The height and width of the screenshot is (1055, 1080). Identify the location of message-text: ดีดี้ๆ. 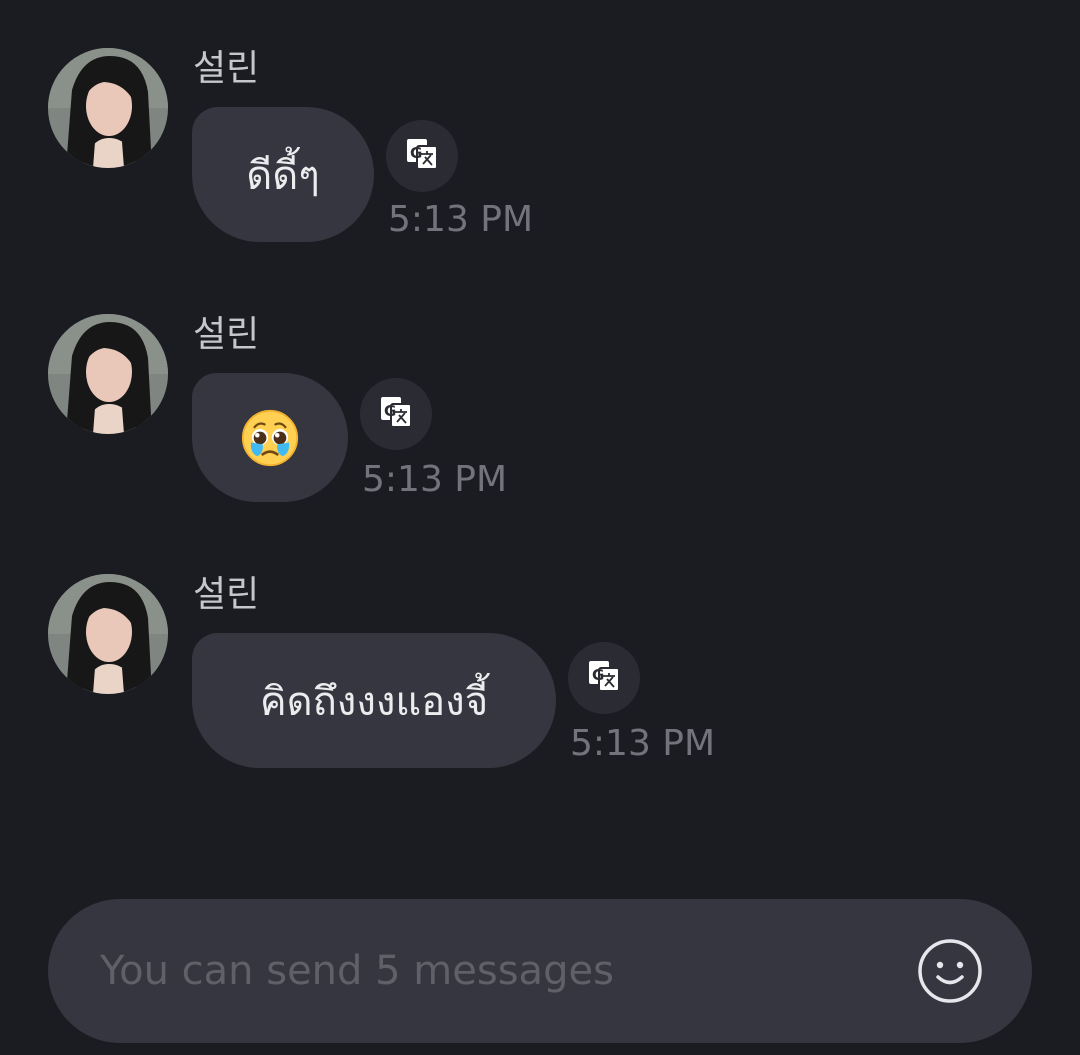
(283, 175).